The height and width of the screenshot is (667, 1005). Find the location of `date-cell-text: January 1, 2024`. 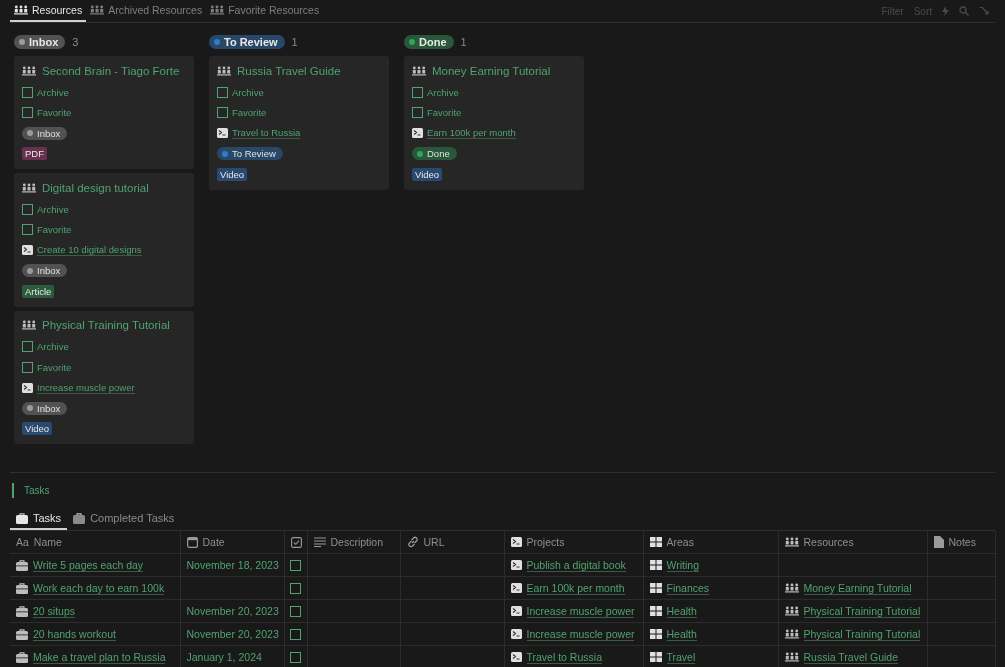

date-cell-text: January 1, 2024 is located at coordinates (224, 657).